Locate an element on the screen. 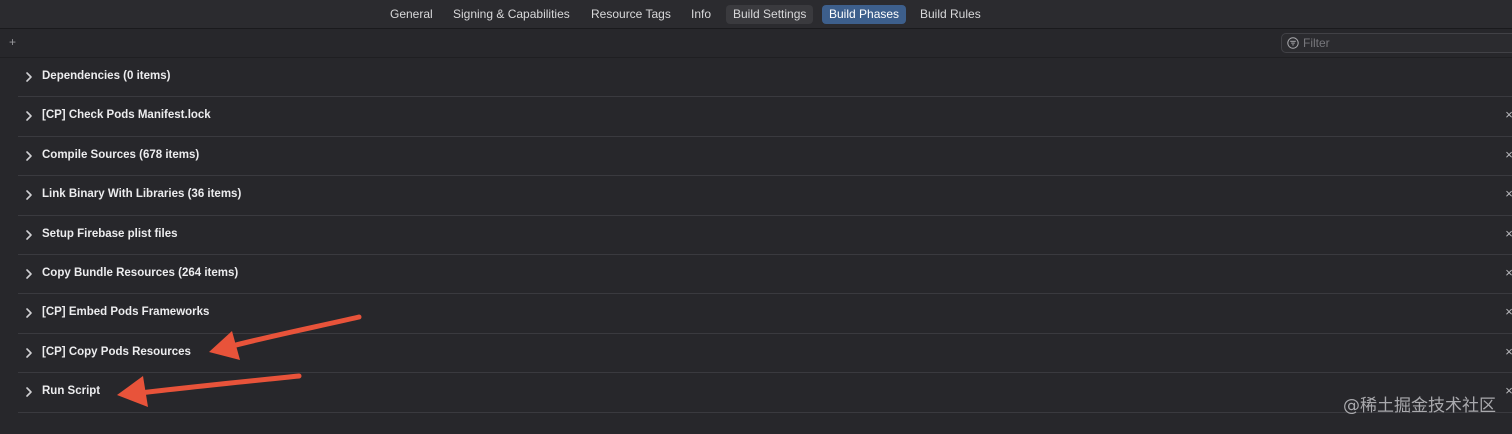 Image resolution: width=1512 pixels, height=434 pixels. filter-input is located at coordinates (1403, 43).